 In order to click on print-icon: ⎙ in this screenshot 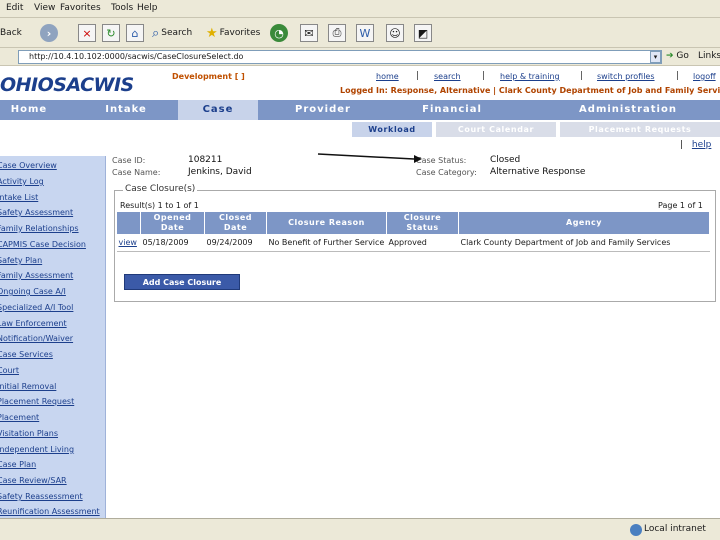, I will do `click(337, 33)`.